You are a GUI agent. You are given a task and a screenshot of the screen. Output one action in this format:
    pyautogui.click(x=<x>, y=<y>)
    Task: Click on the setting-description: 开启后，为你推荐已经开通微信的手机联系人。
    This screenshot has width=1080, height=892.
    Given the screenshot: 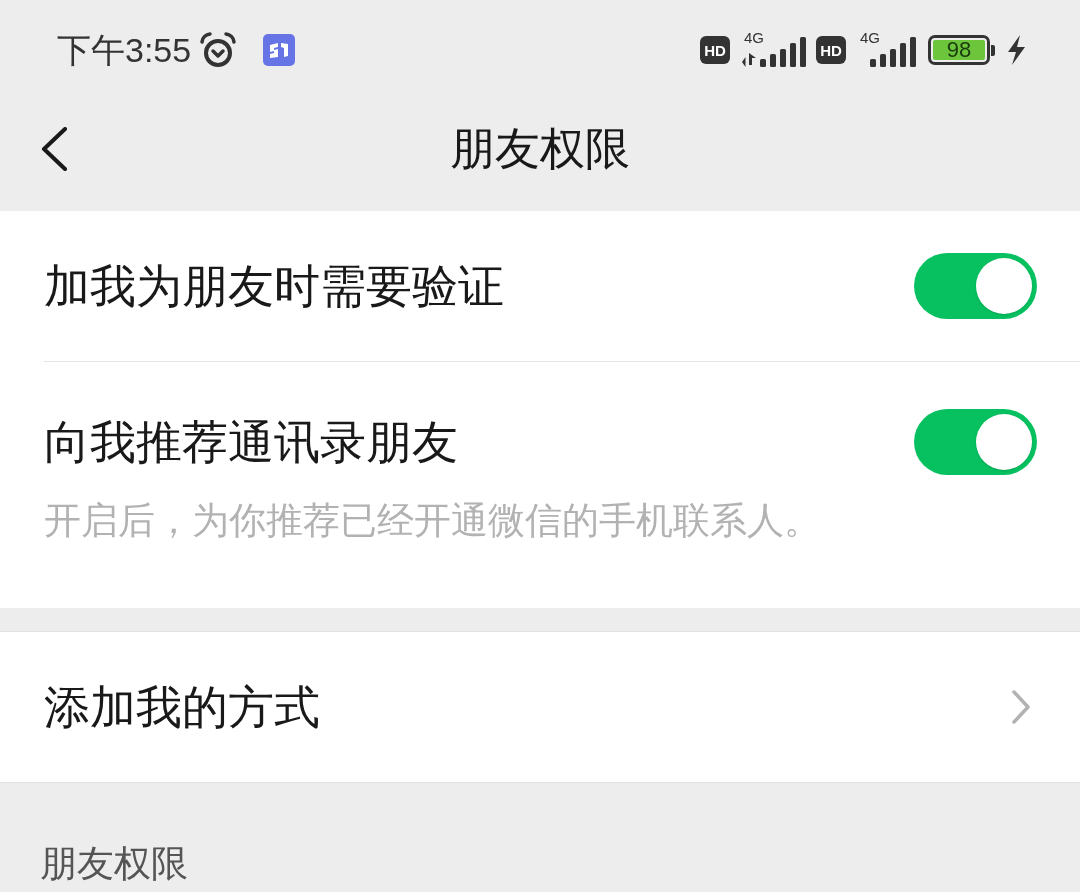 What is the action you would take?
    pyautogui.click(x=432, y=521)
    